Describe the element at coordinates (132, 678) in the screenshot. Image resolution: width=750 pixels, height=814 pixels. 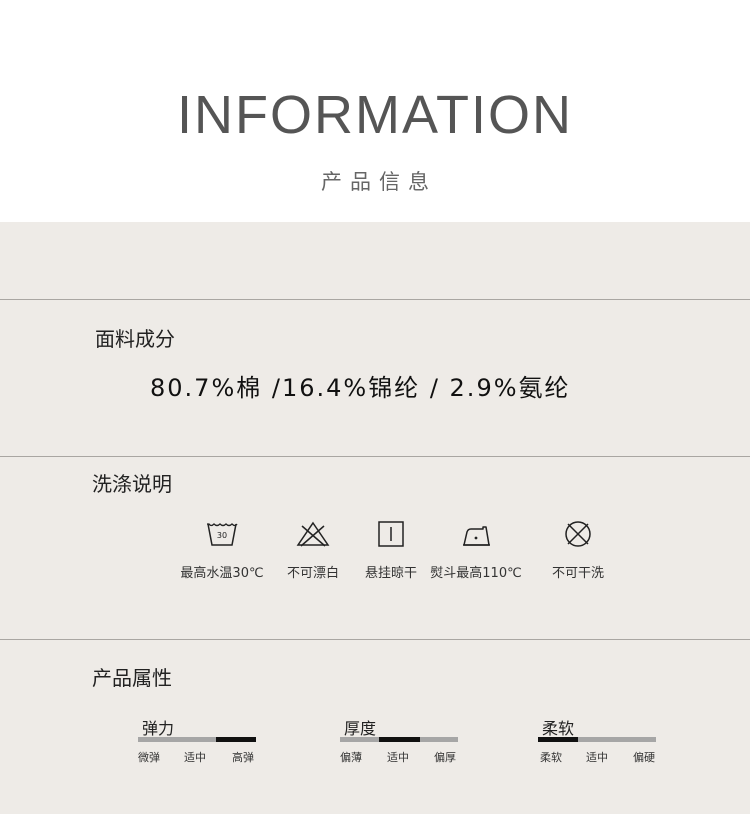
I see `attributes-section-title: 产品属性` at that location.